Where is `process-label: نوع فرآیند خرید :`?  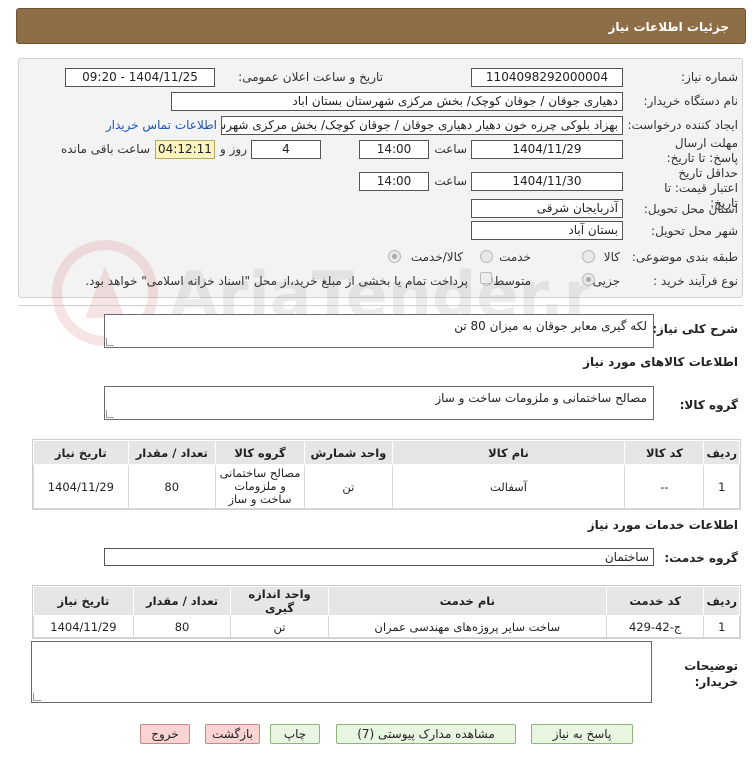 process-label: نوع فرآیند خرید : is located at coordinates (695, 281).